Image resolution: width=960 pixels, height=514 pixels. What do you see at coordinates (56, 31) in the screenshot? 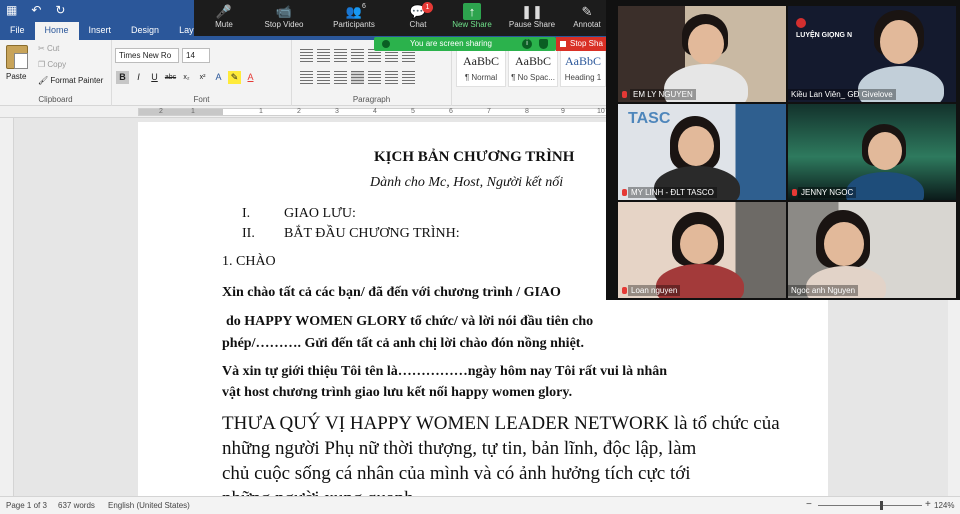
I see `tab-home: Home` at bounding box center [56, 31].